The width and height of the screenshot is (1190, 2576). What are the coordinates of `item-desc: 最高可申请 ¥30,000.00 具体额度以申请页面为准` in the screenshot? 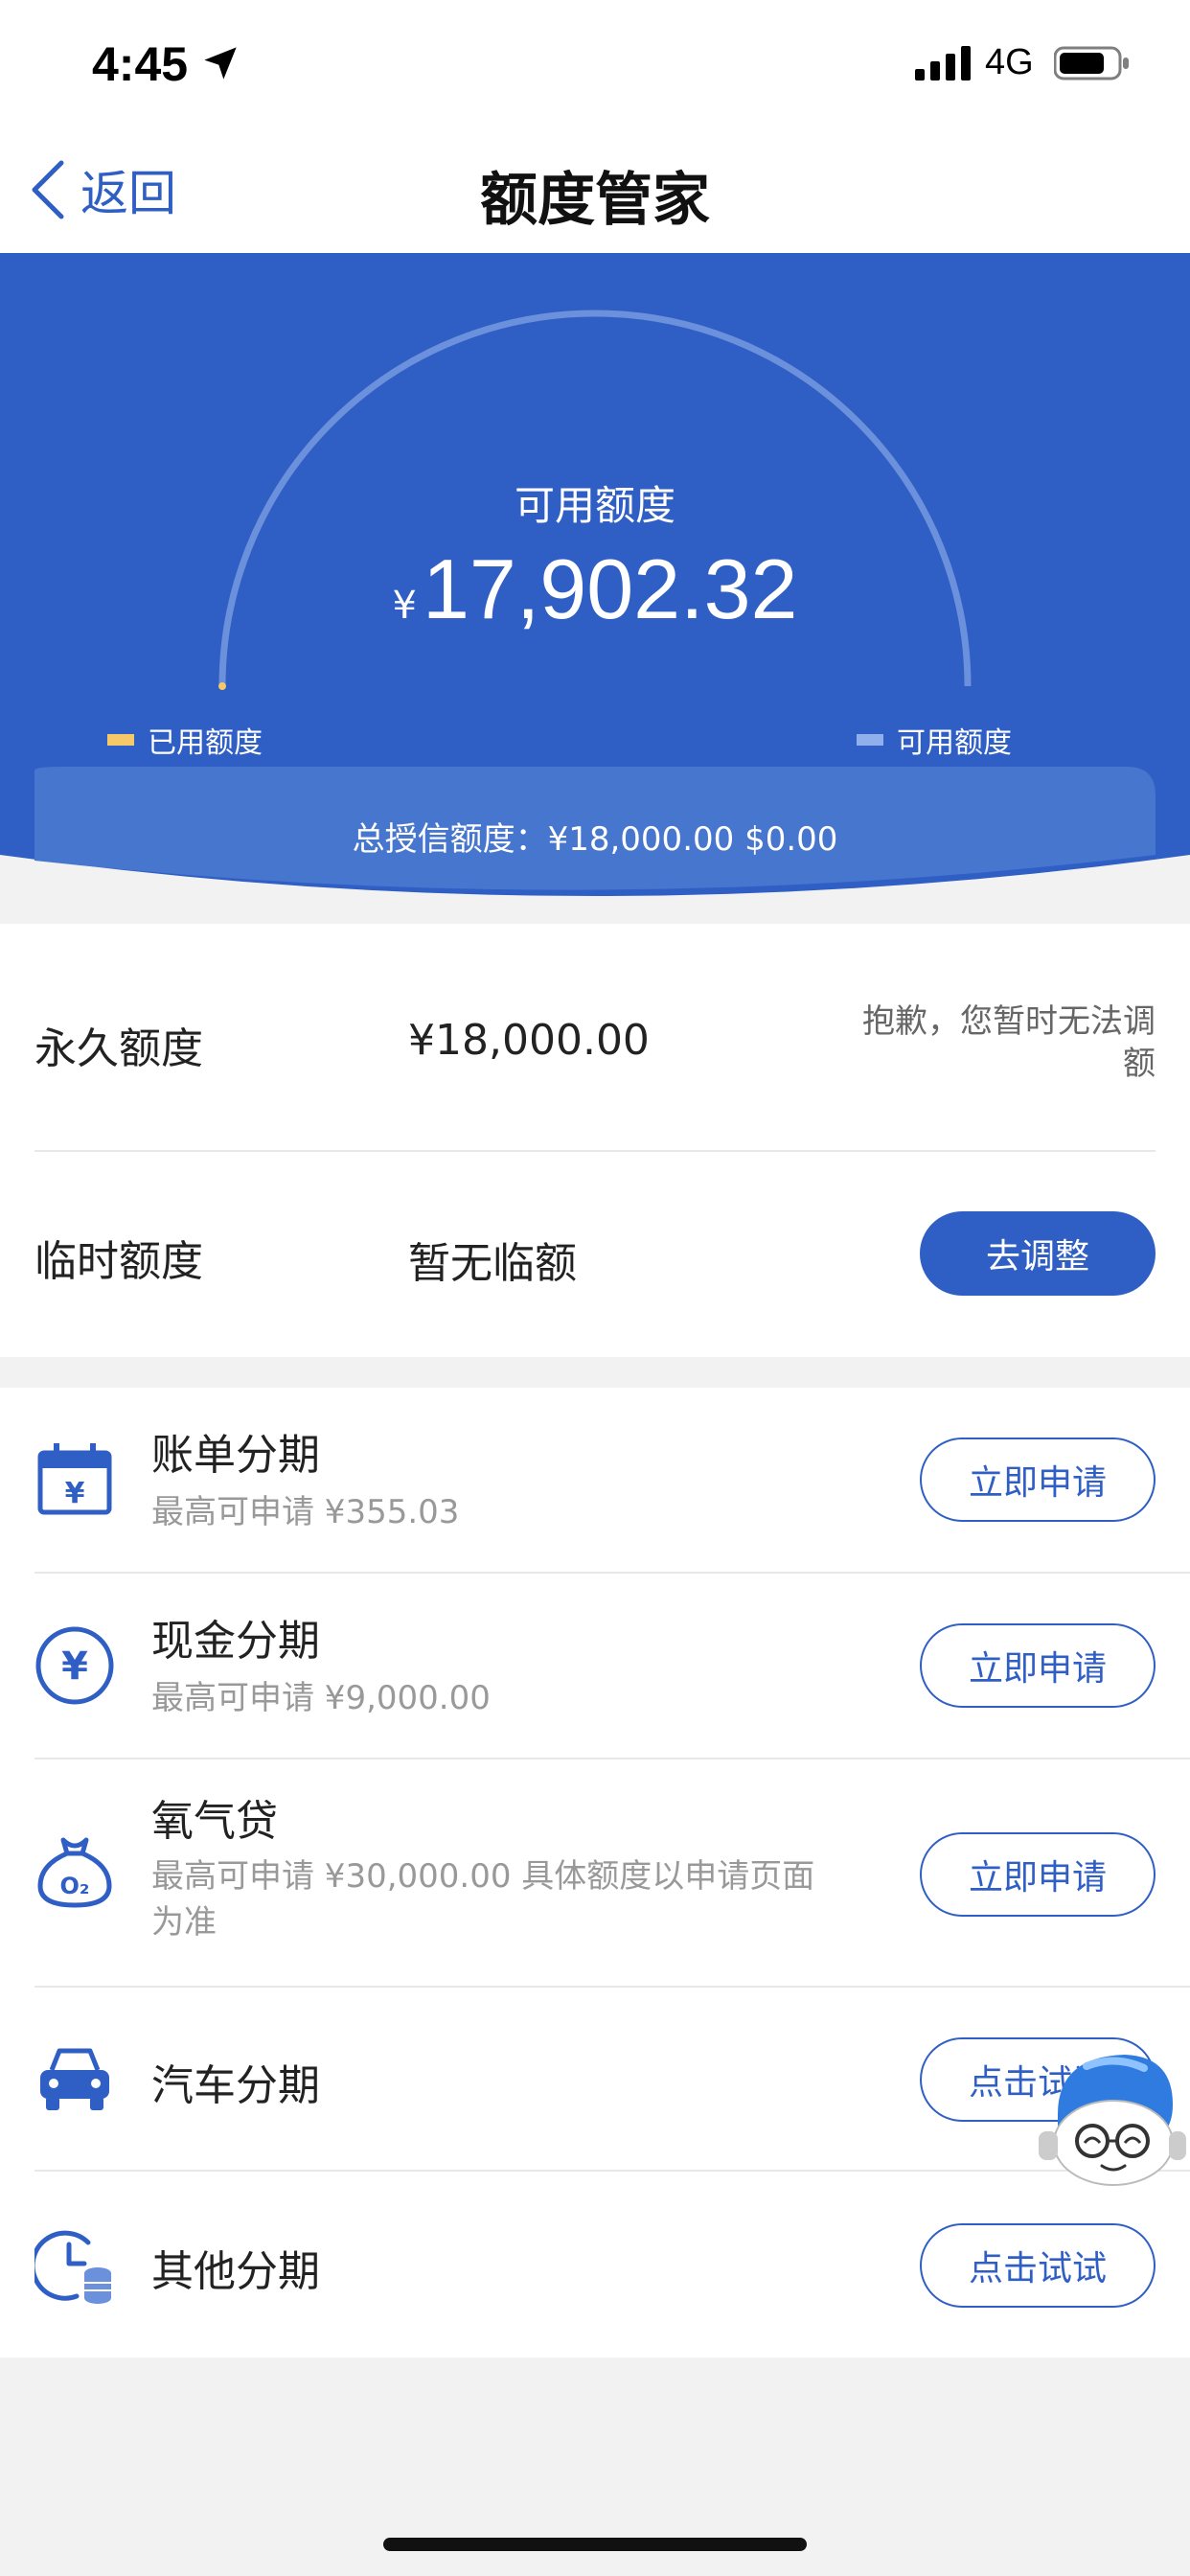 It's located at (483, 1899).